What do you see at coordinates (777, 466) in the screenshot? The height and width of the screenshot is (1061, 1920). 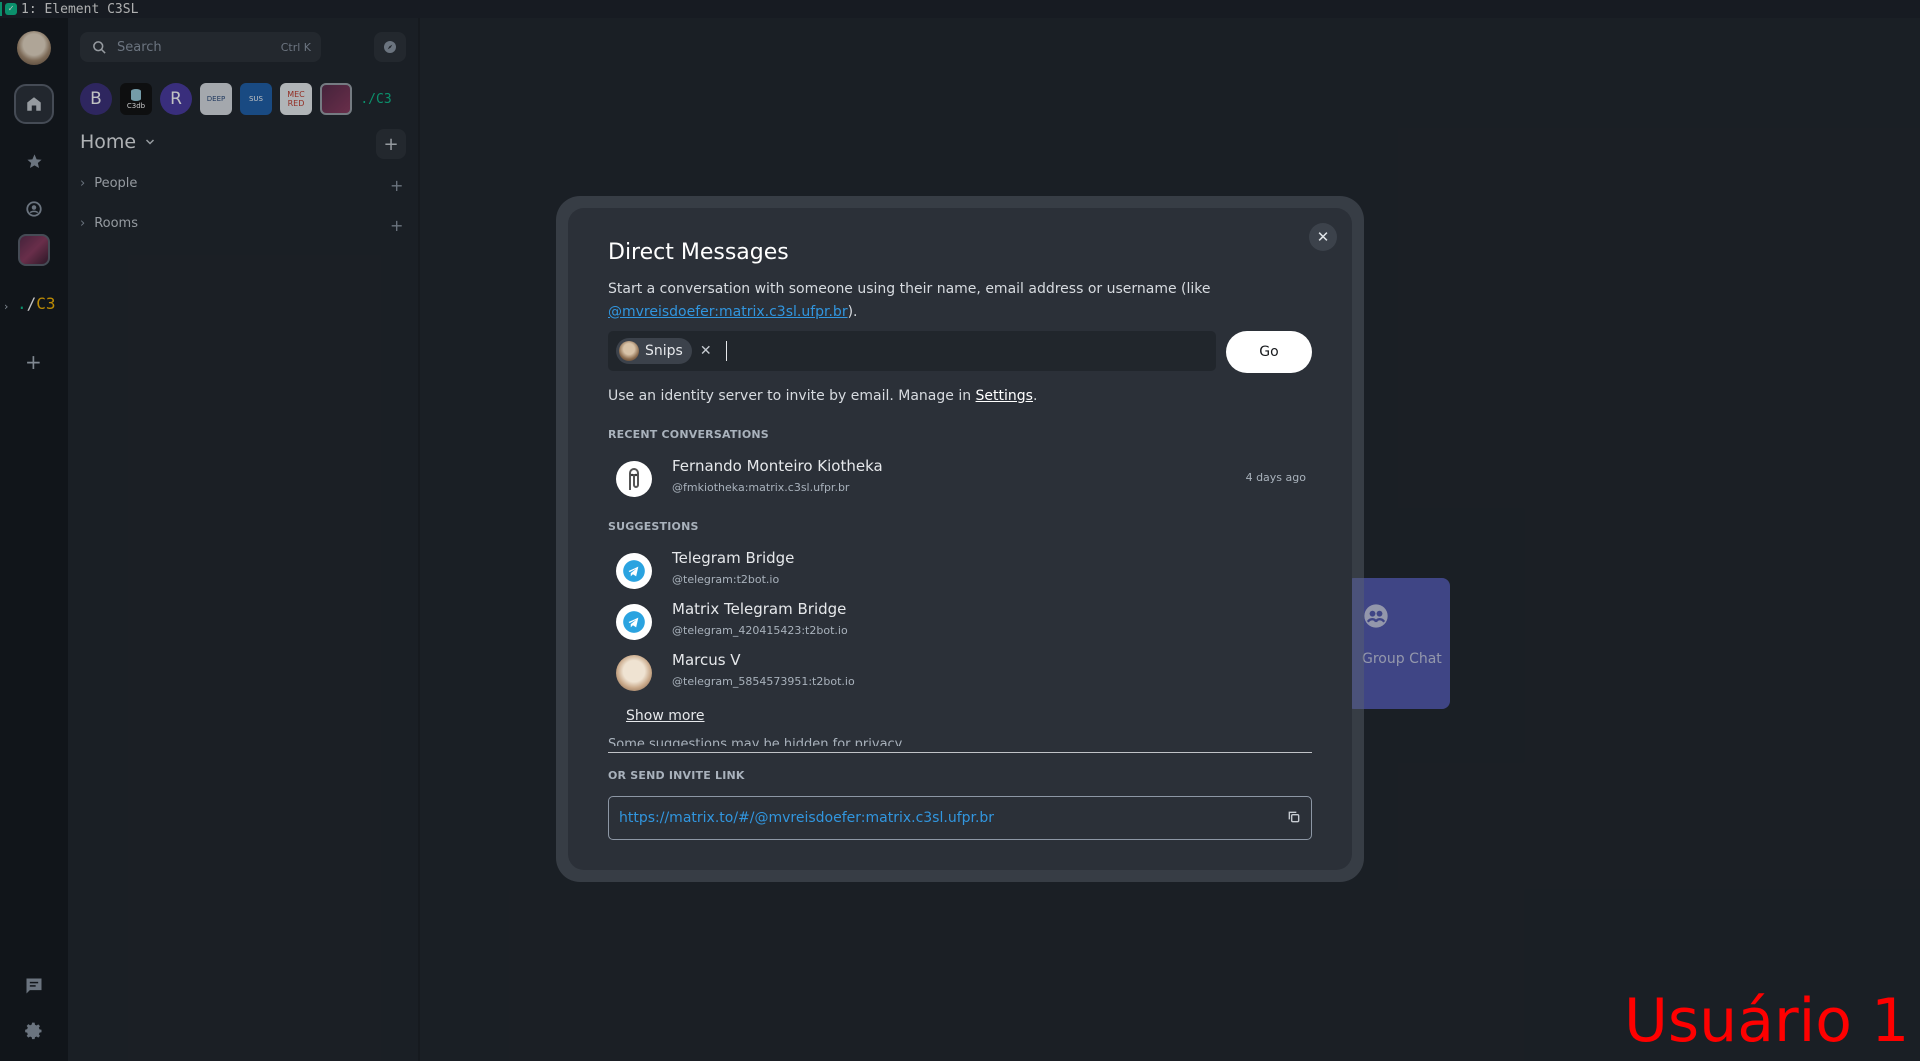 I see `user-name: Fernando Monteiro Kiotheka` at bounding box center [777, 466].